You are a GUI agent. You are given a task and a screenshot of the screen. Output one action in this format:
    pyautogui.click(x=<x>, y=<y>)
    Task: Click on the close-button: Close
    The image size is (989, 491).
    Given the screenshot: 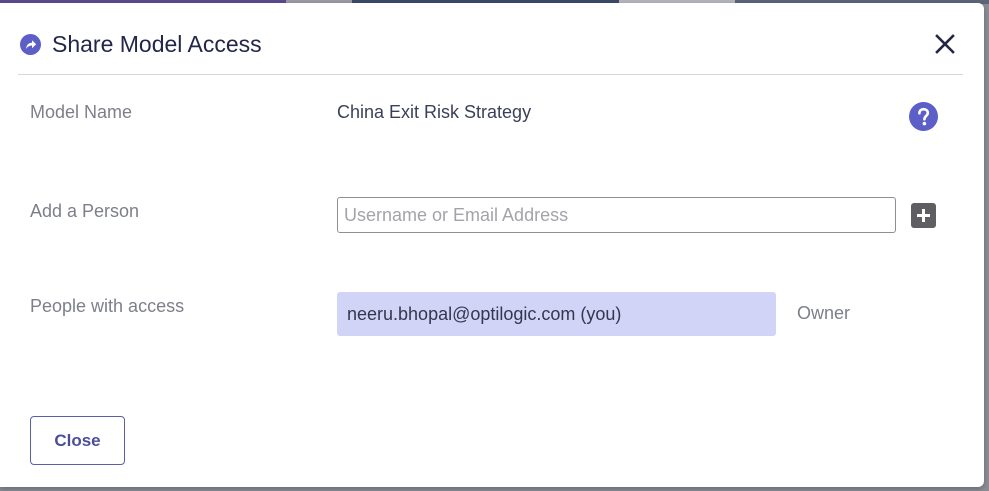 What is the action you would take?
    pyautogui.click(x=77, y=440)
    